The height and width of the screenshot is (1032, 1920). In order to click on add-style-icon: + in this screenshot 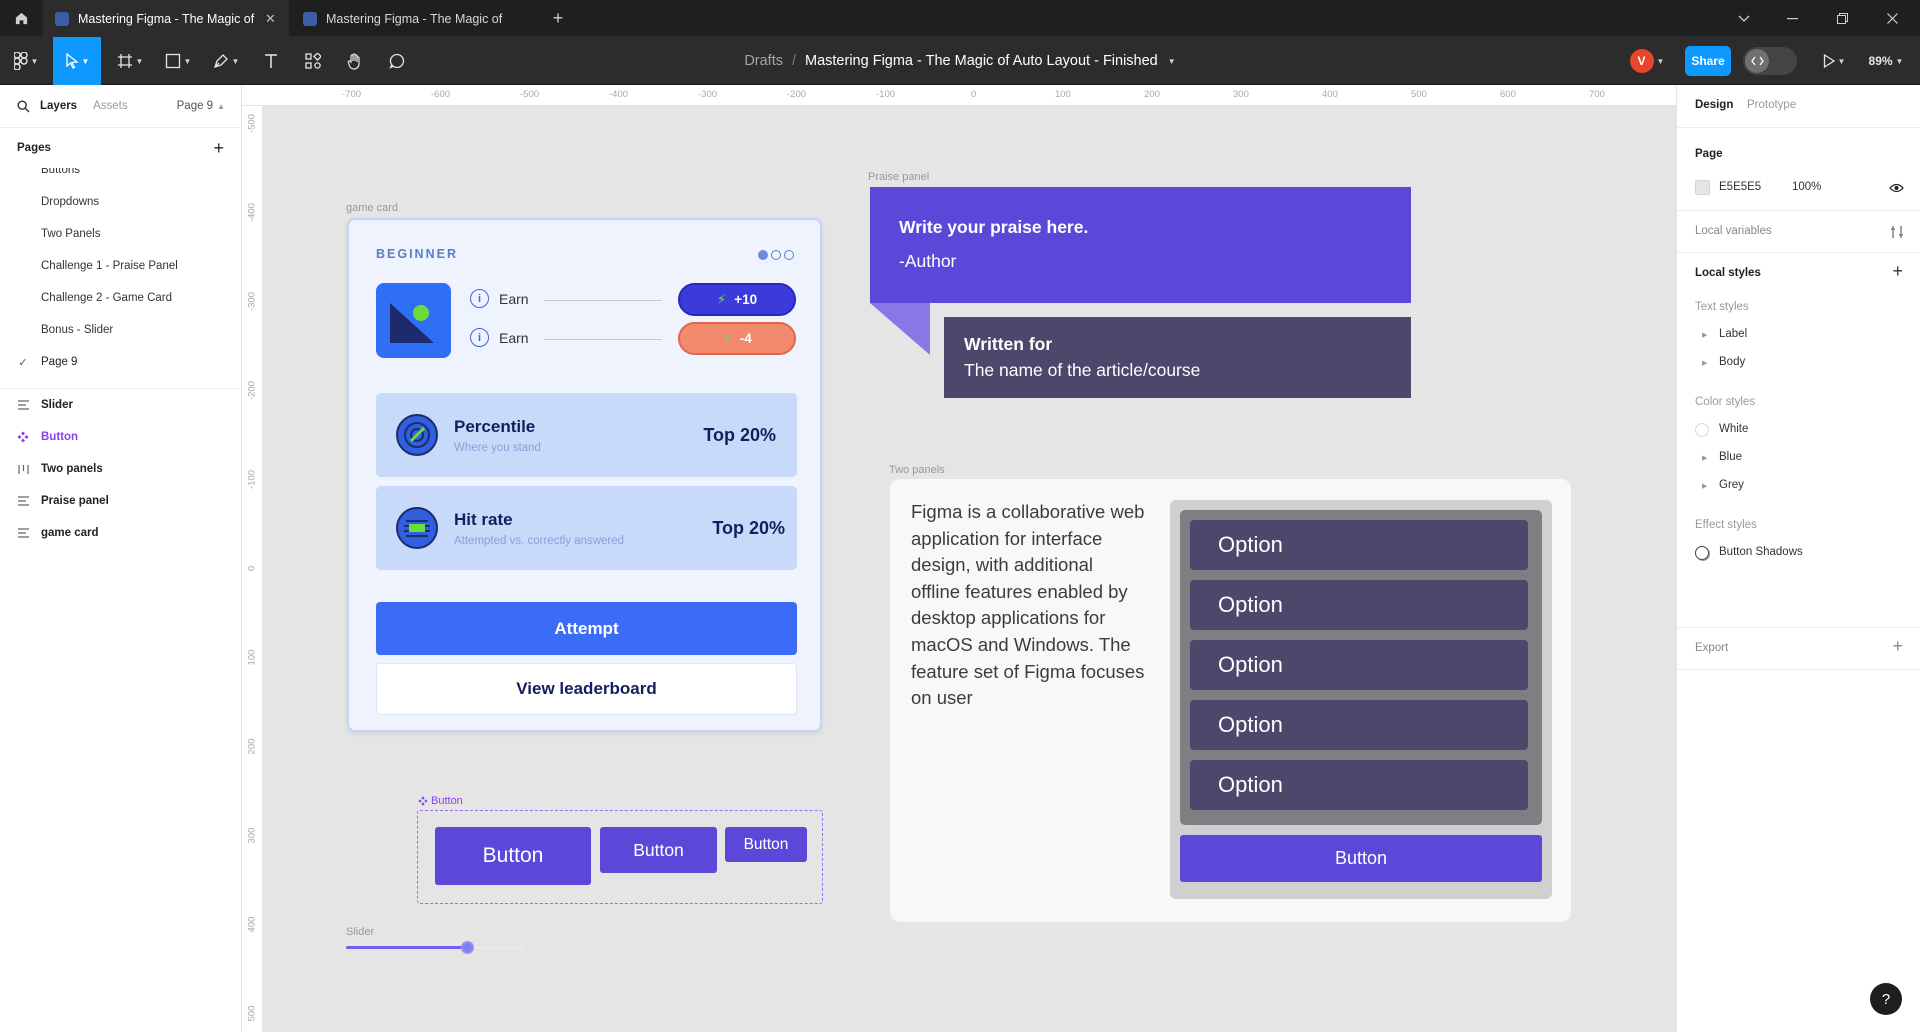, I will do `click(1897, 271)`.